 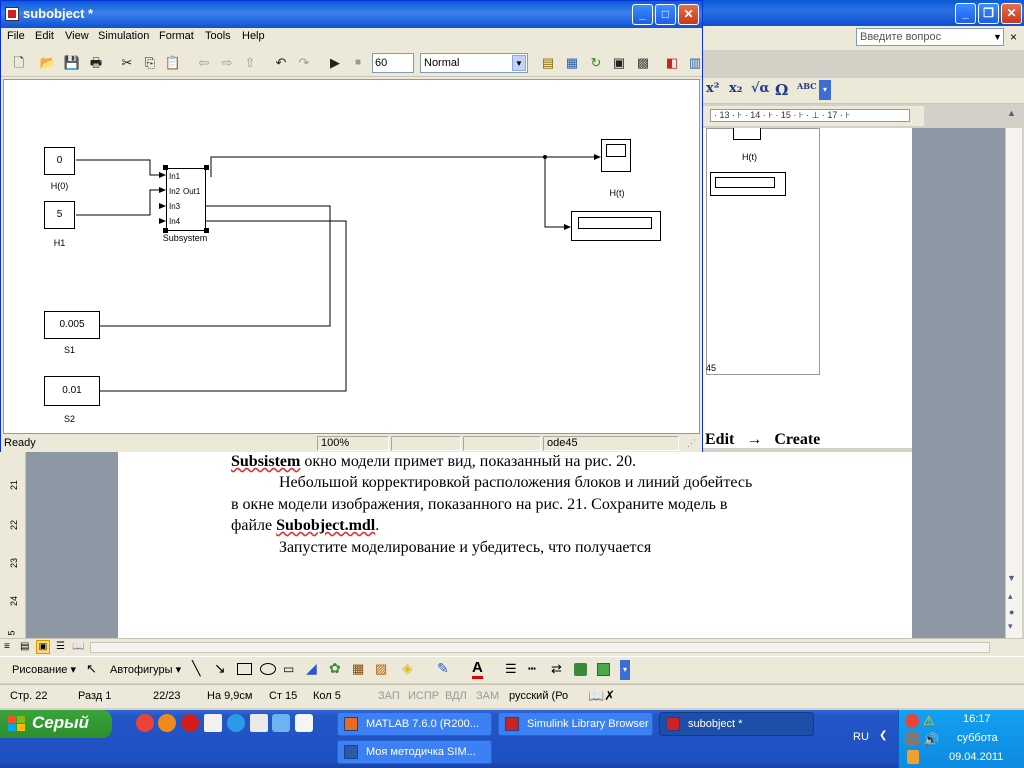 I want to click on simulink-titlebar: subobject * _ □ ✕, so click(x=351, y=14).